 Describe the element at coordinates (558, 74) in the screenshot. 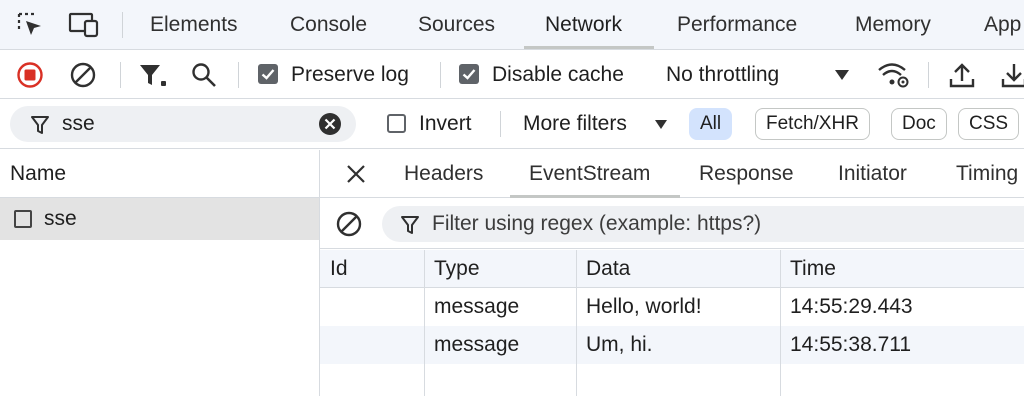

I see `disable-cache-label: Disable cache` at that location.